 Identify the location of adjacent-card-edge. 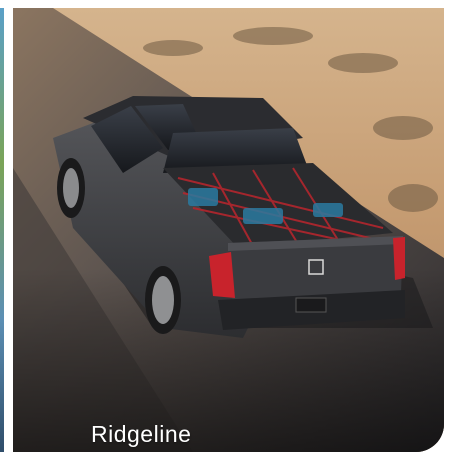
(2, 230).